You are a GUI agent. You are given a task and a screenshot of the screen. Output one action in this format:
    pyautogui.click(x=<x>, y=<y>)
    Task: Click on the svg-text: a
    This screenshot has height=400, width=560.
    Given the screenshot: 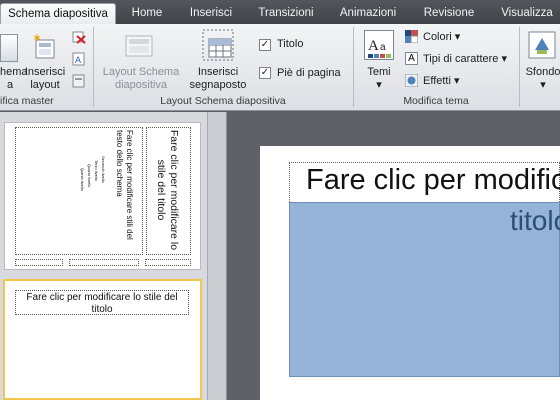 What is the action you would take?
    pyautogui.click(x=383, y=47)
    